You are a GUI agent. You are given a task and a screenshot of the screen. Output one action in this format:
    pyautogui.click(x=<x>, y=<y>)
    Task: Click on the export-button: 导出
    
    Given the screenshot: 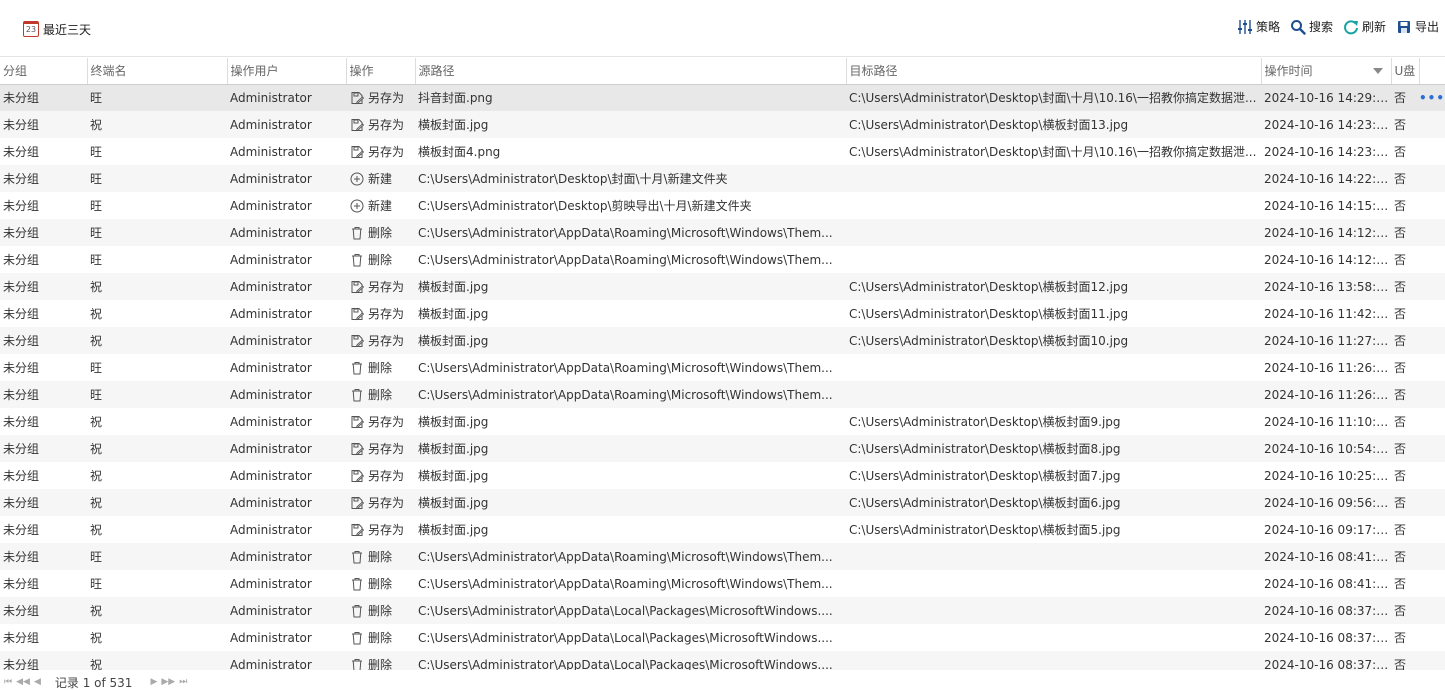 What is the action you would take?
    pyautogui.click(x=1417, y=26)
    